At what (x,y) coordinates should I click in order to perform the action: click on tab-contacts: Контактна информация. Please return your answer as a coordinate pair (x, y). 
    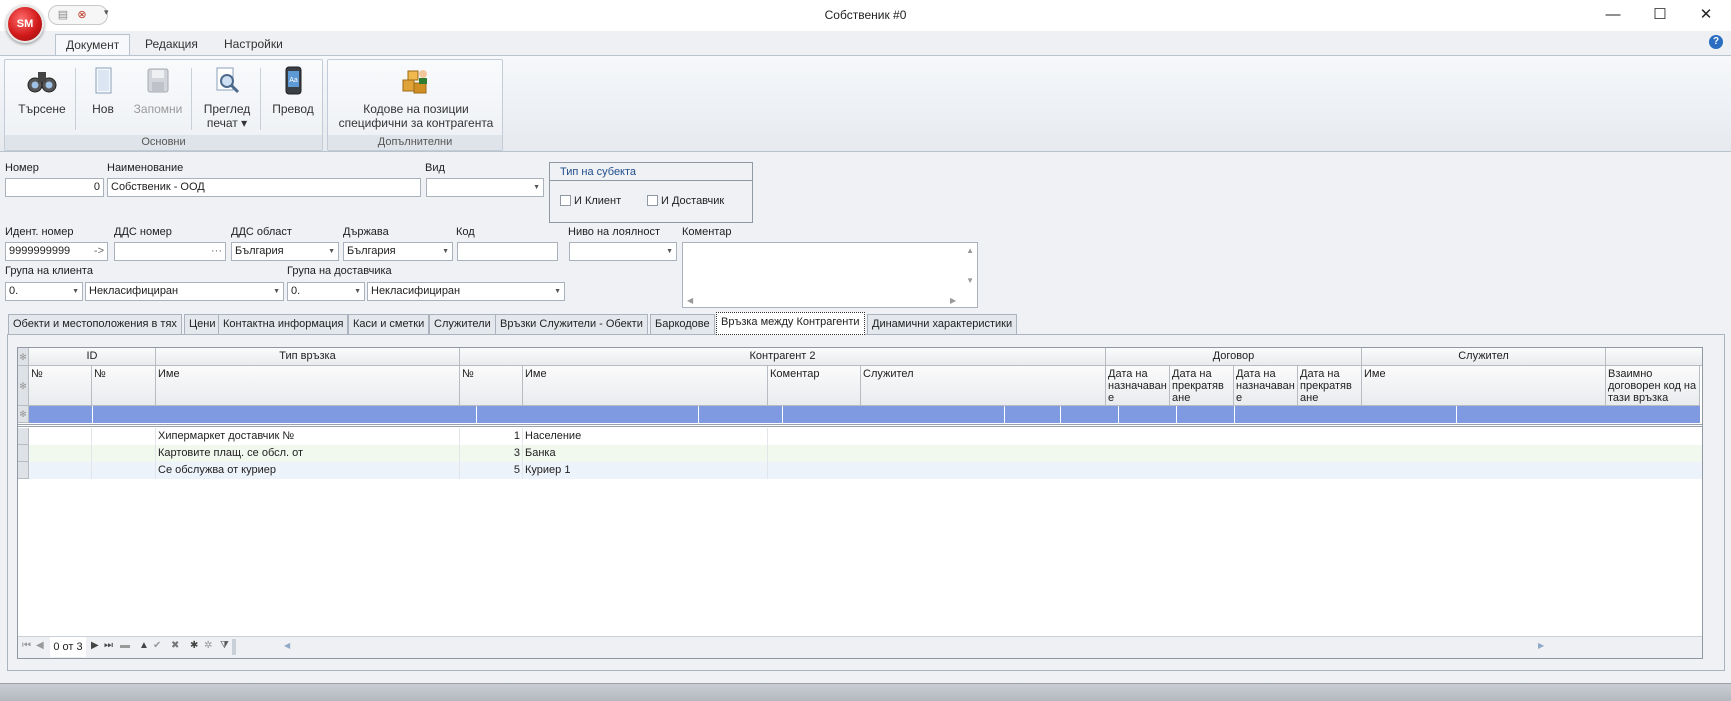
    Looking at the image, I should click on (283, 324).